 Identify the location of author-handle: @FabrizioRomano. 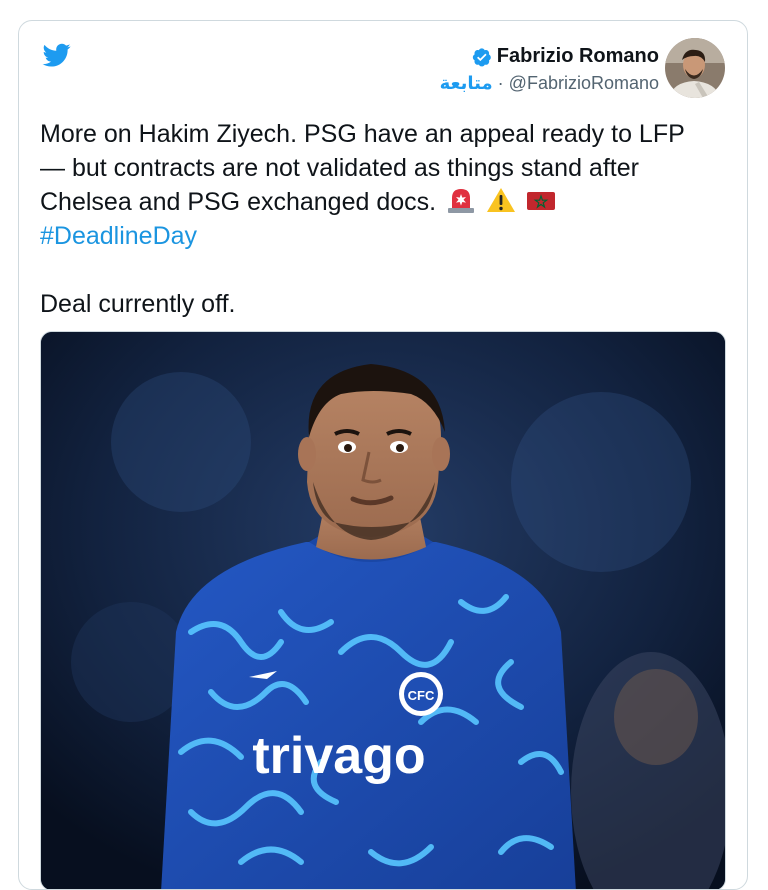
(584, 83).